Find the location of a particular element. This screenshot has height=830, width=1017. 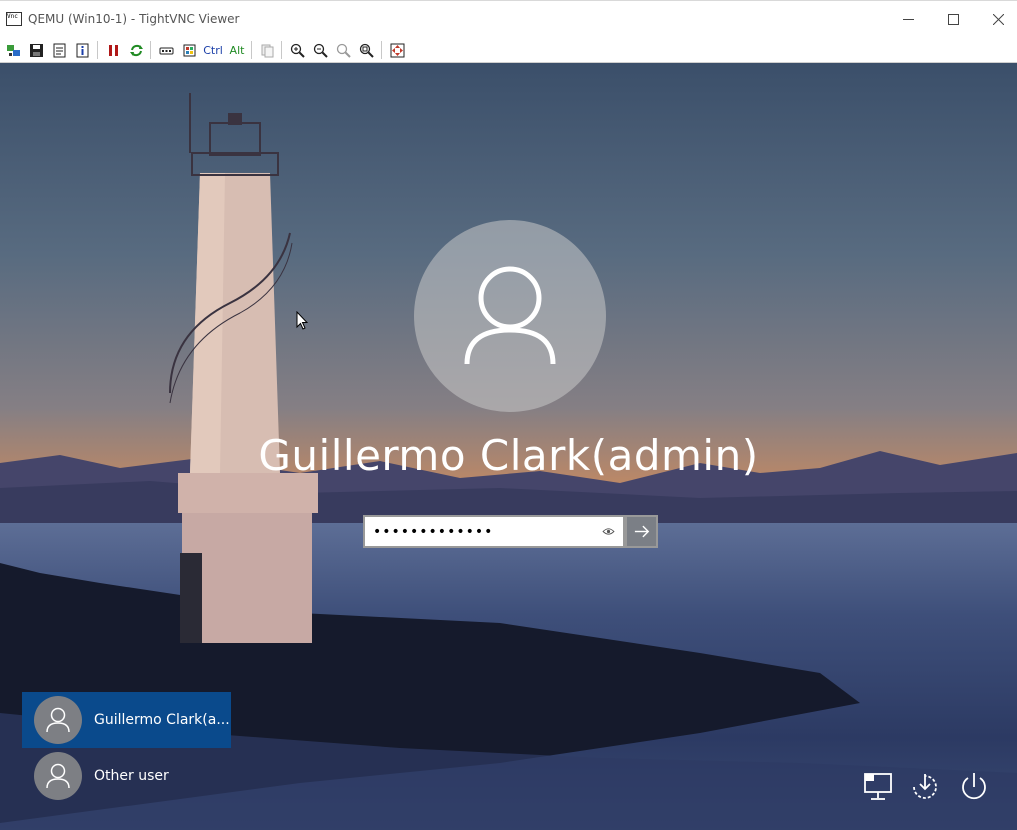

alt-key-icon: Alt is located at coordinates (237, 50).